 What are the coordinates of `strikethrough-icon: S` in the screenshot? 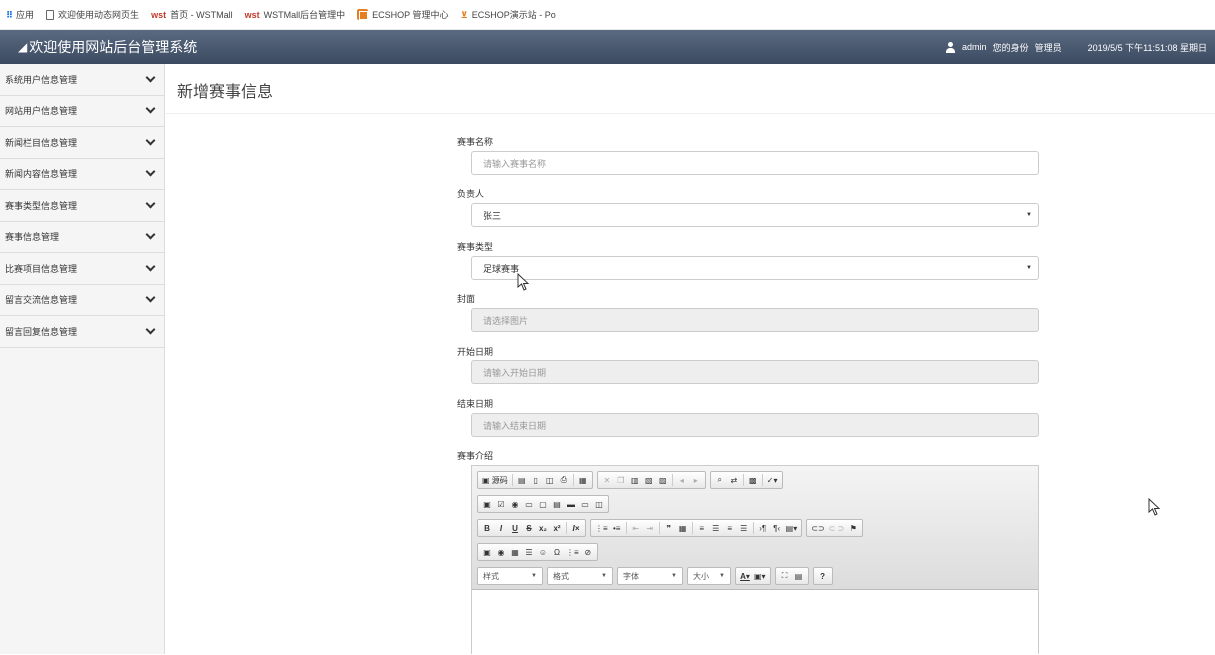 It's located at (529, 528).